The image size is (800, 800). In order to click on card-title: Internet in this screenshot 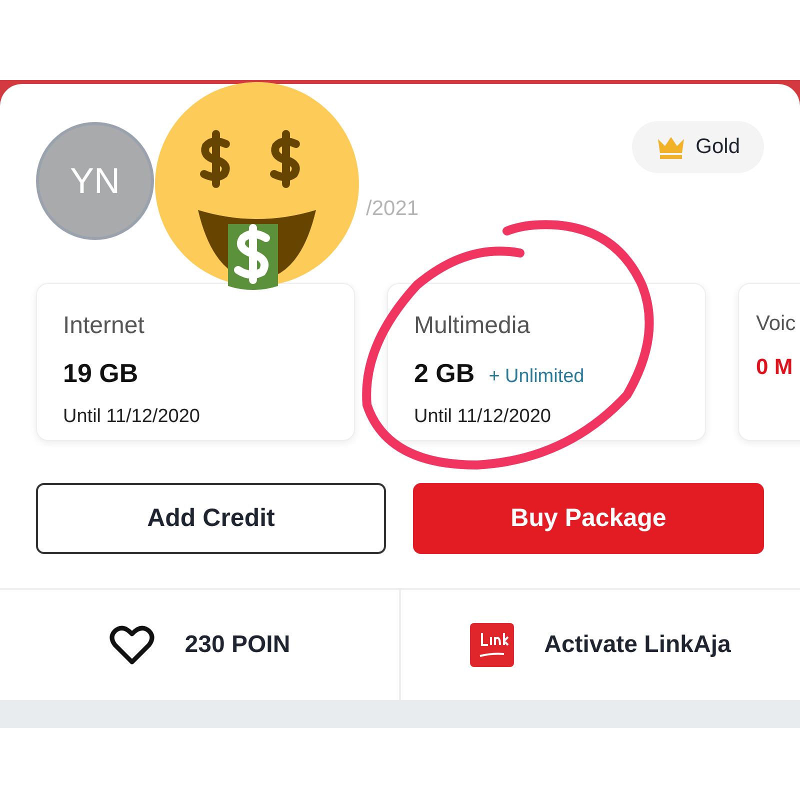, I will do `click(104, 326)`.